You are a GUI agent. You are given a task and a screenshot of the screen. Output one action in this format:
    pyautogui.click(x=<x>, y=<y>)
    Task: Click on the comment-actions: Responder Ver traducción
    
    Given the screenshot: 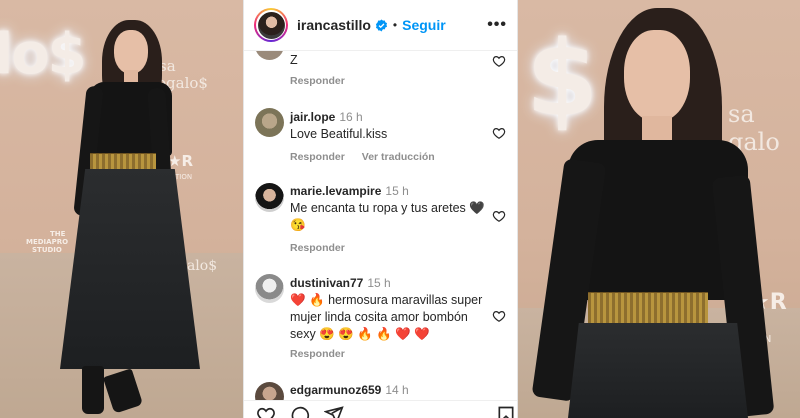 What is the action you would take?
    pyautogui.click(x=369, y=157)
    